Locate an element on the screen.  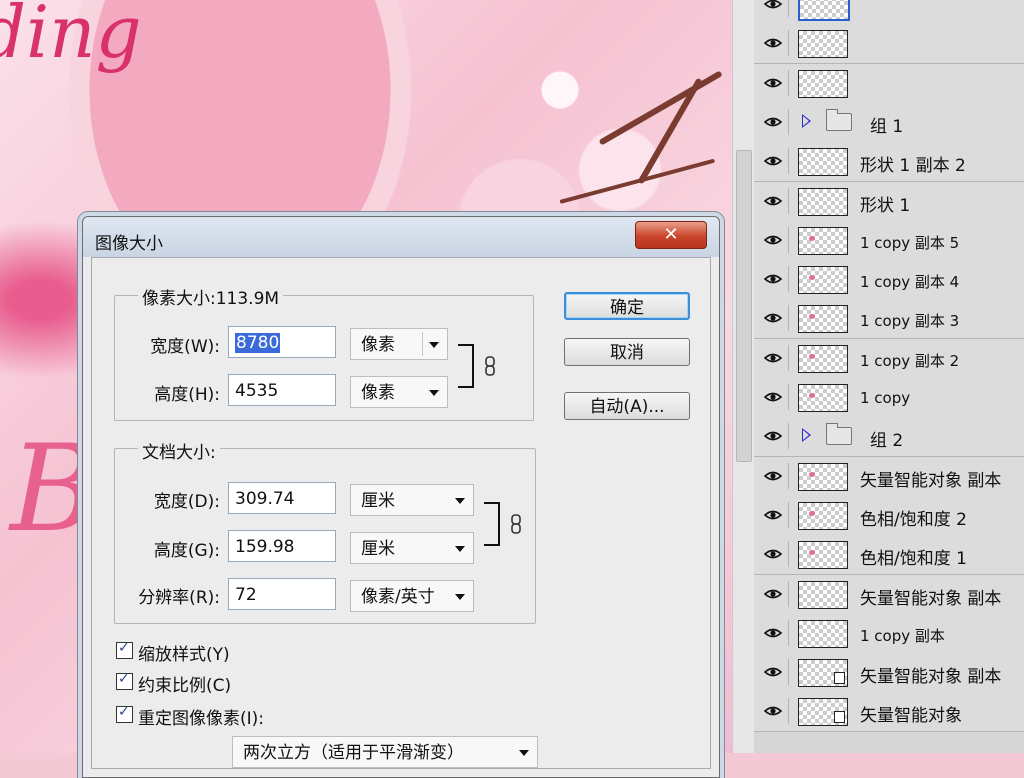
pixel-dimensions-legend: 像素大小:113.9M is located at coordinates (211, 296).